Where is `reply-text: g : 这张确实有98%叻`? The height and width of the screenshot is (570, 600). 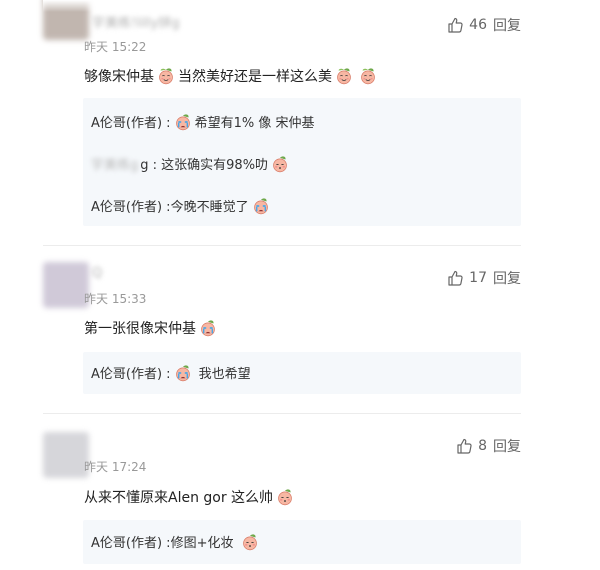 reply-text: g : 这张确实有98%叻 is located at coordinates (204, 165).